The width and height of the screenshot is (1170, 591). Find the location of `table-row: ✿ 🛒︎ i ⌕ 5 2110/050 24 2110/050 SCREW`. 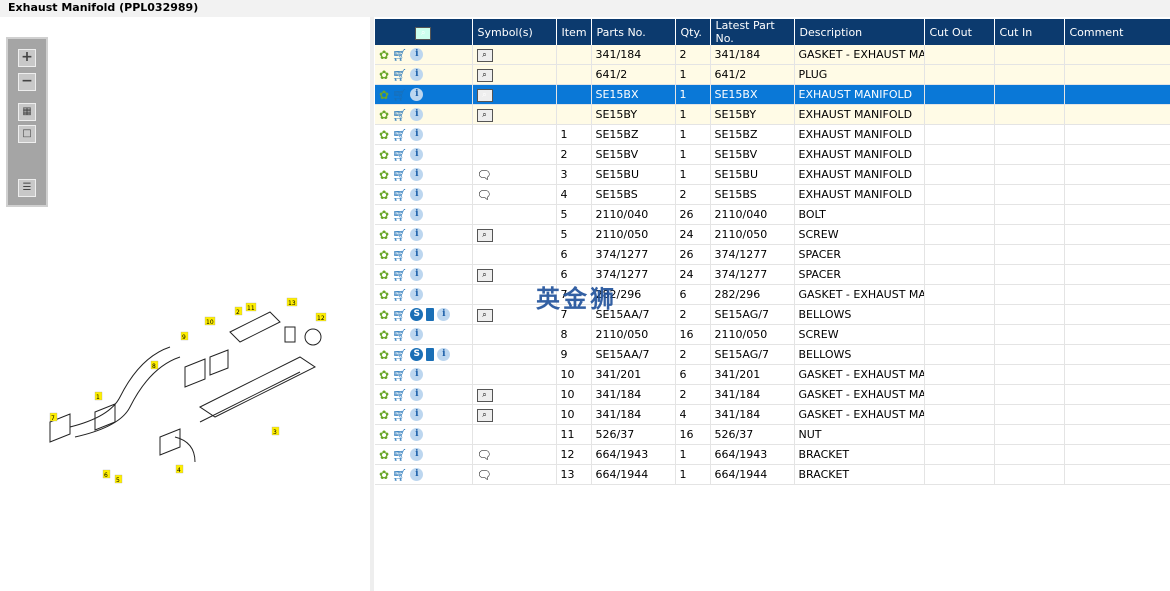

table-row: ✿ 🛒︎ i ⌕ 5 2110/050 24 2110/050 SCREW is located at coordinates (772, 234).